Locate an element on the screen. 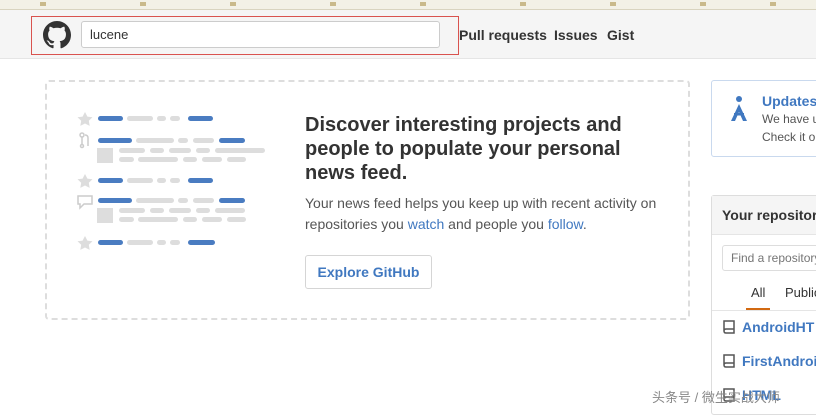 The image size is (816, 415). updates-line-1: We have u is located at coordinates (789, 119).